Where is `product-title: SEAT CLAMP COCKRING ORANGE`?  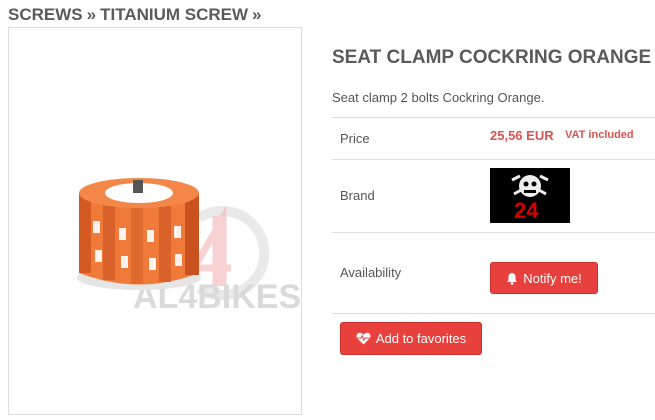
product-title: SEAT CLAMP COCKRING ORANGE is located at coordinates (492, 57).